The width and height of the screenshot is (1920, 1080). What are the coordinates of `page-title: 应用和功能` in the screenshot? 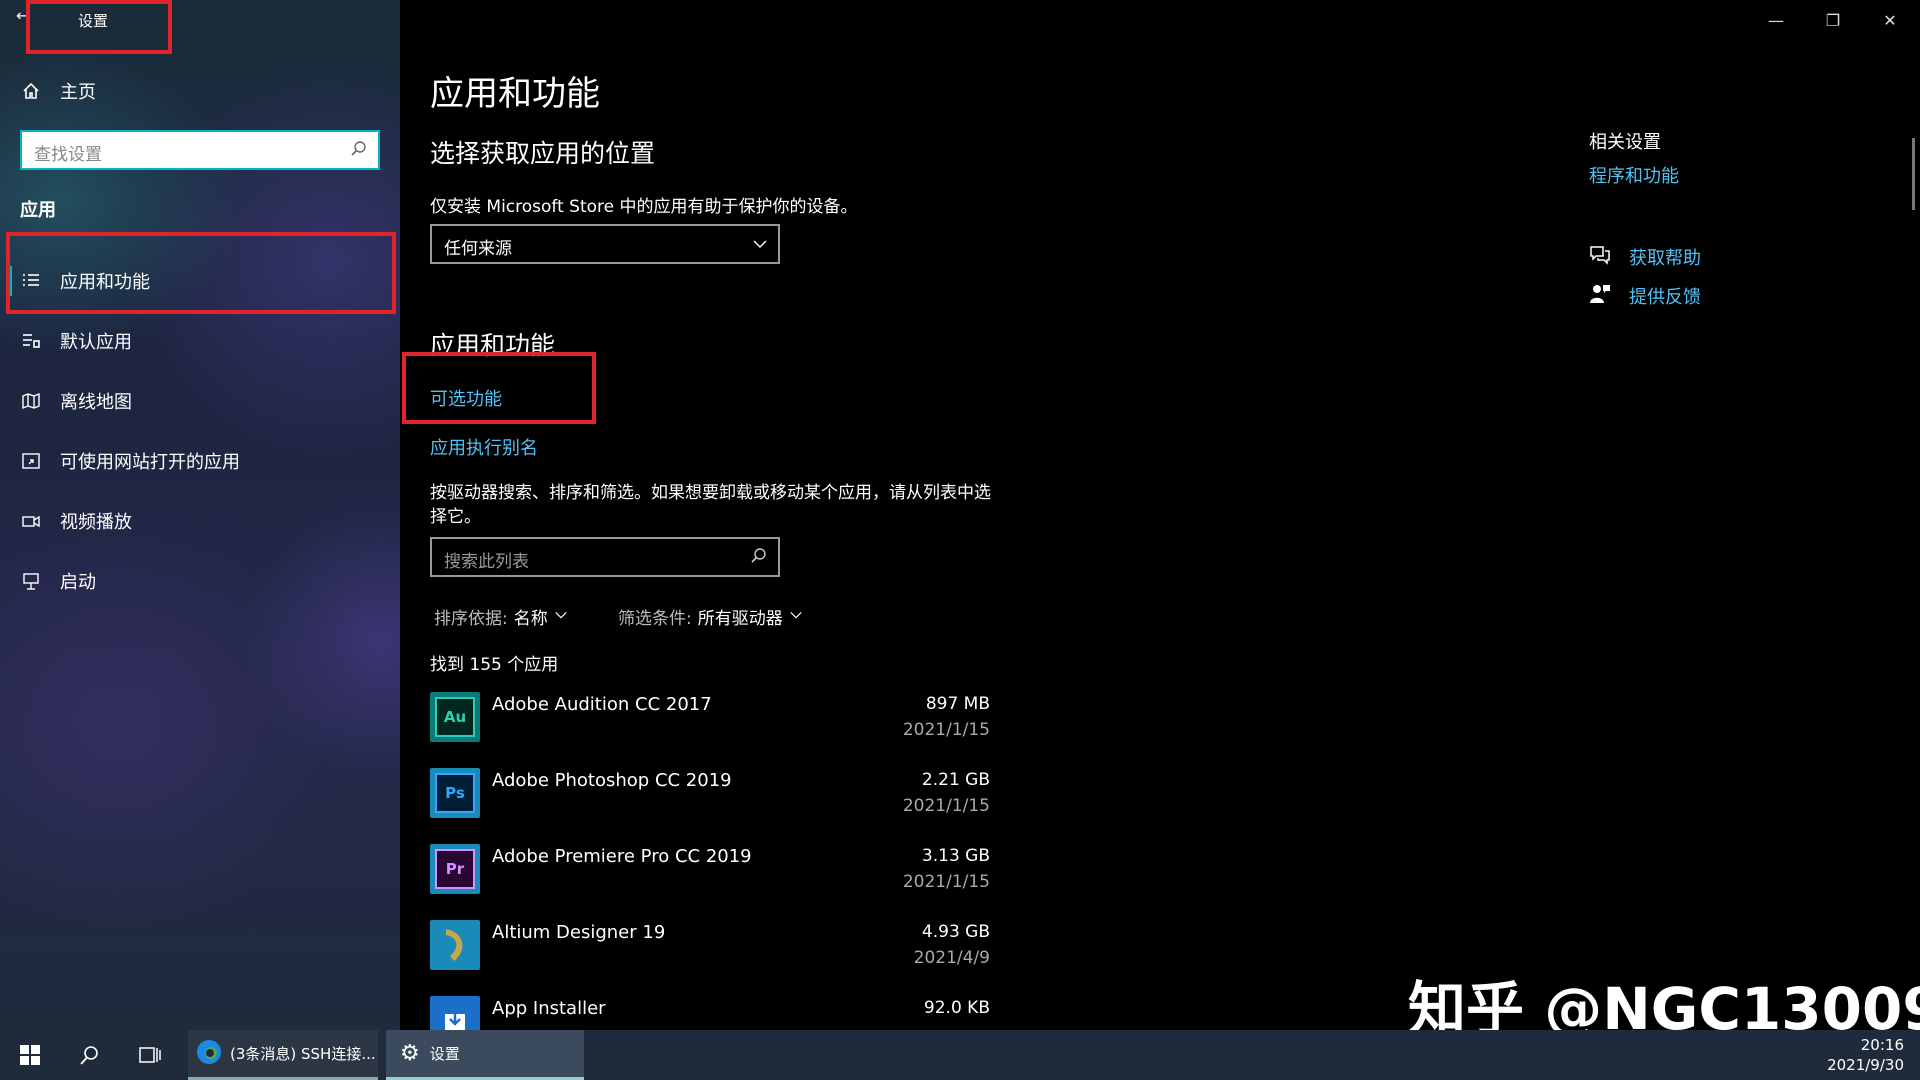 It's located at (515, 94).